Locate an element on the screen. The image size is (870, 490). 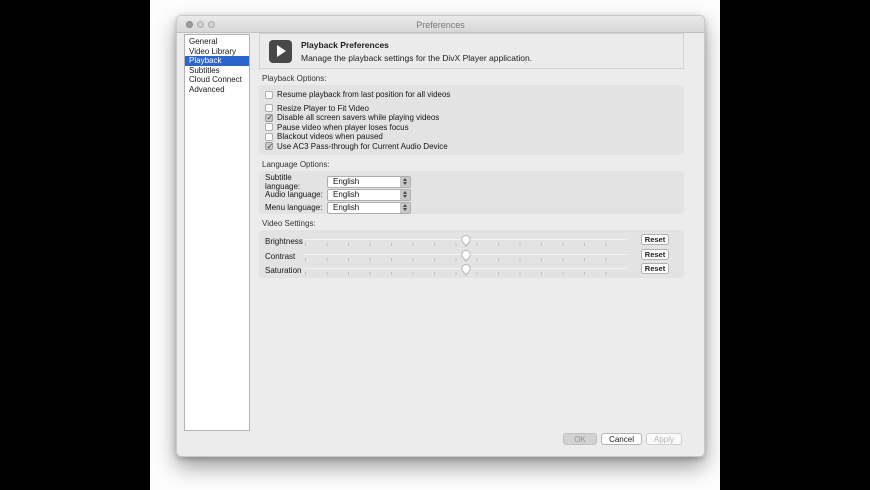
cancel-button: Cancel is located at coordinates (621, 439).